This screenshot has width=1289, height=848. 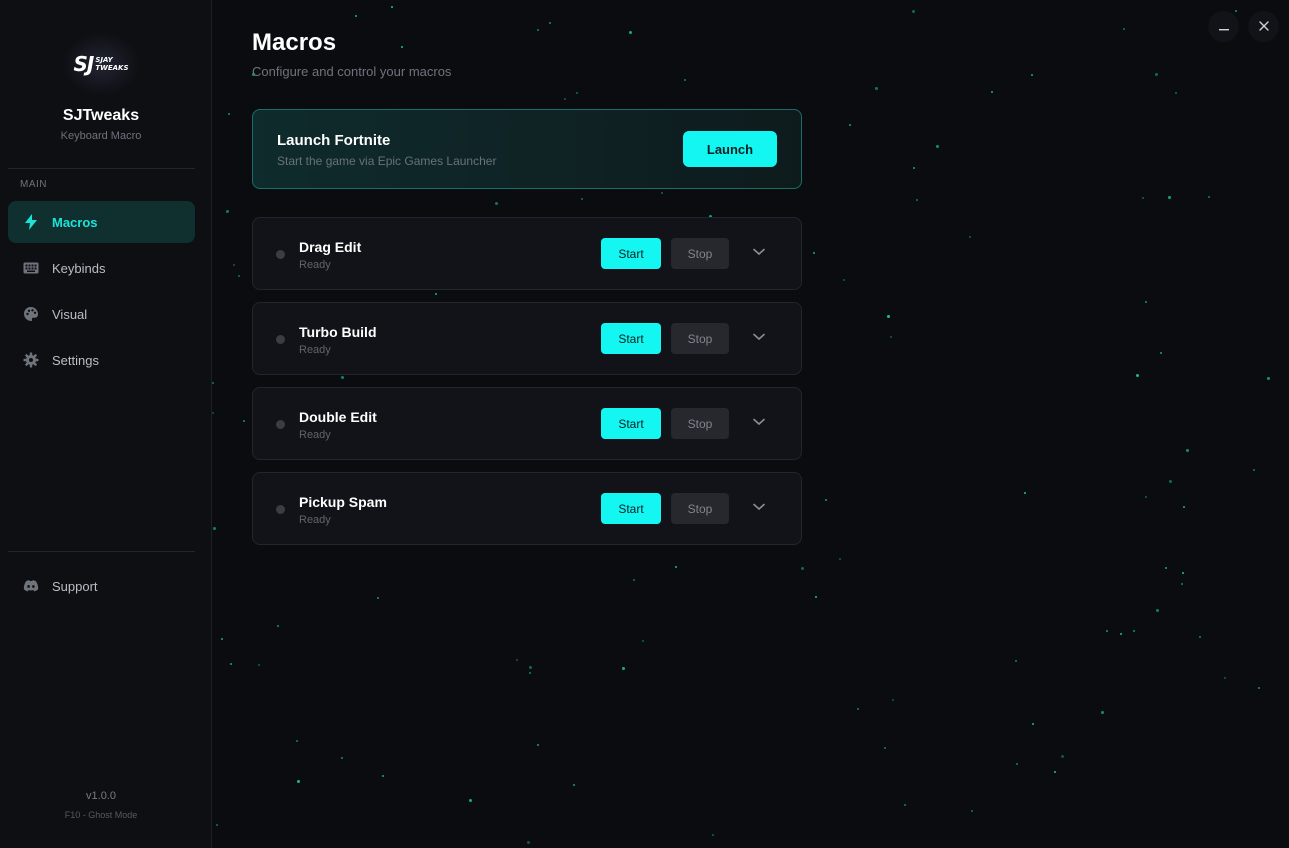 I want to click on sidebar-item-keybinds: Keybinds, so click(x=101, y=268).